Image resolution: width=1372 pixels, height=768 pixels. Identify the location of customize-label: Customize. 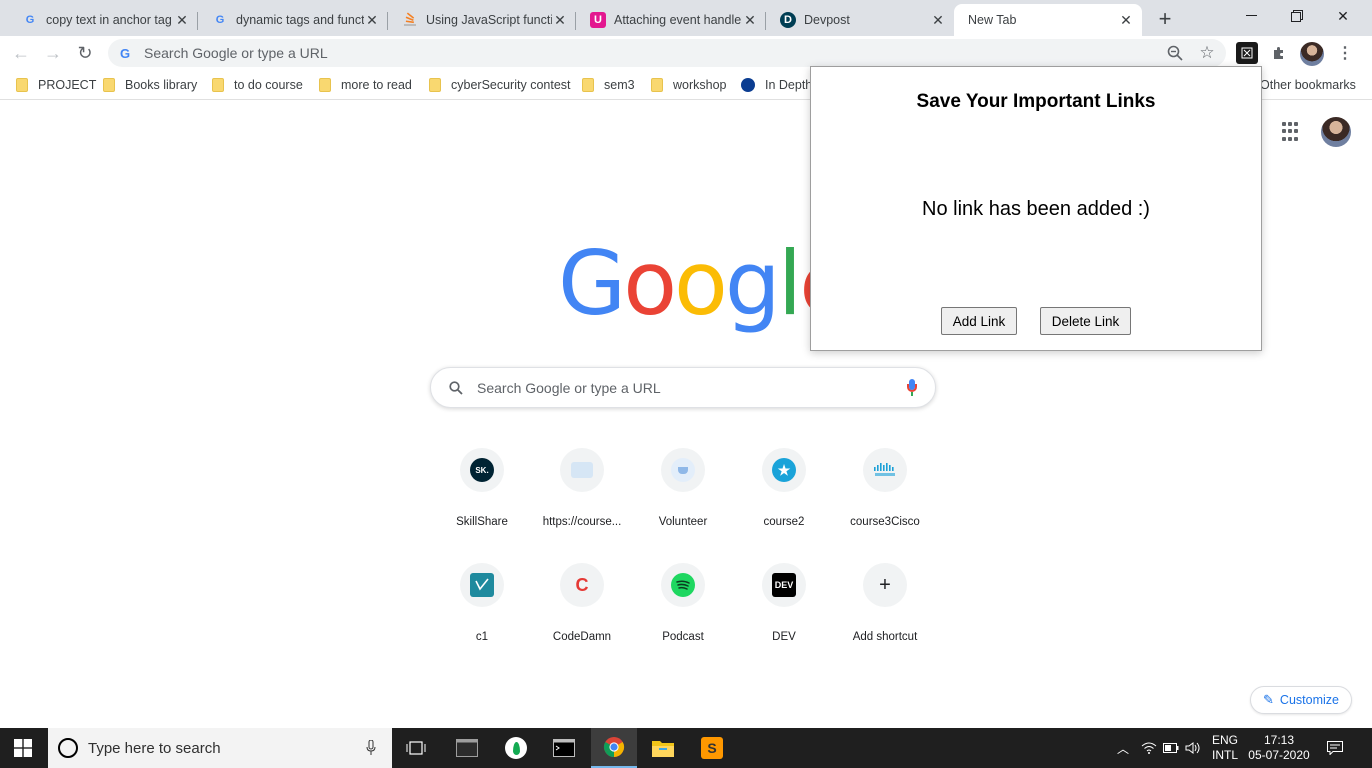
(1309, 700).